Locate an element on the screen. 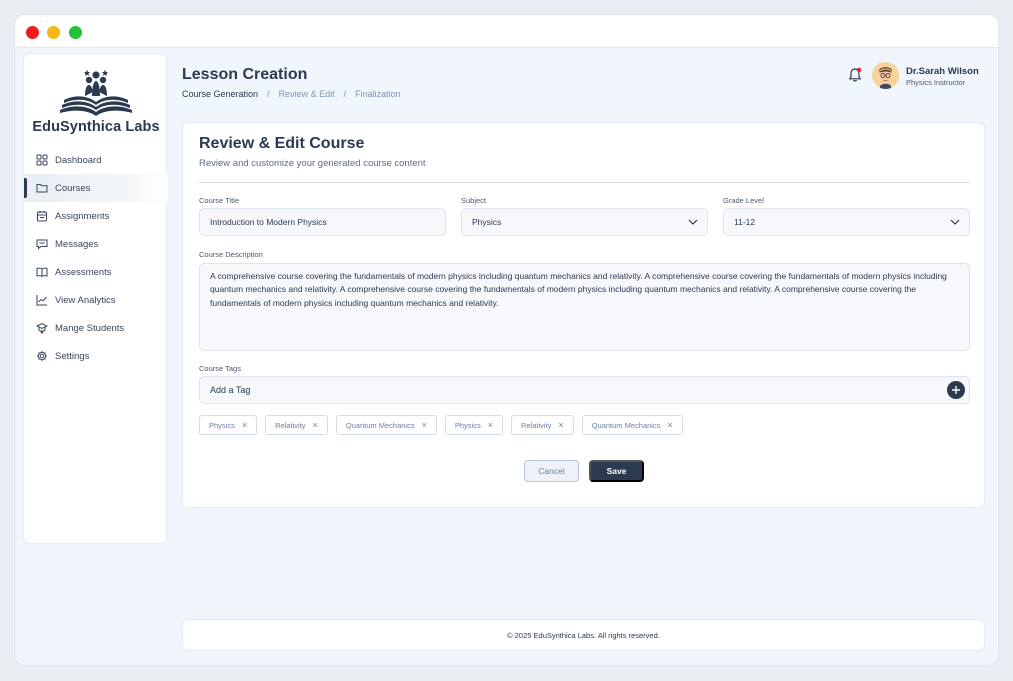 This screenshot has height=681, width=1013. sidebar-item-label: Settings is located at coordinates (72, 356).